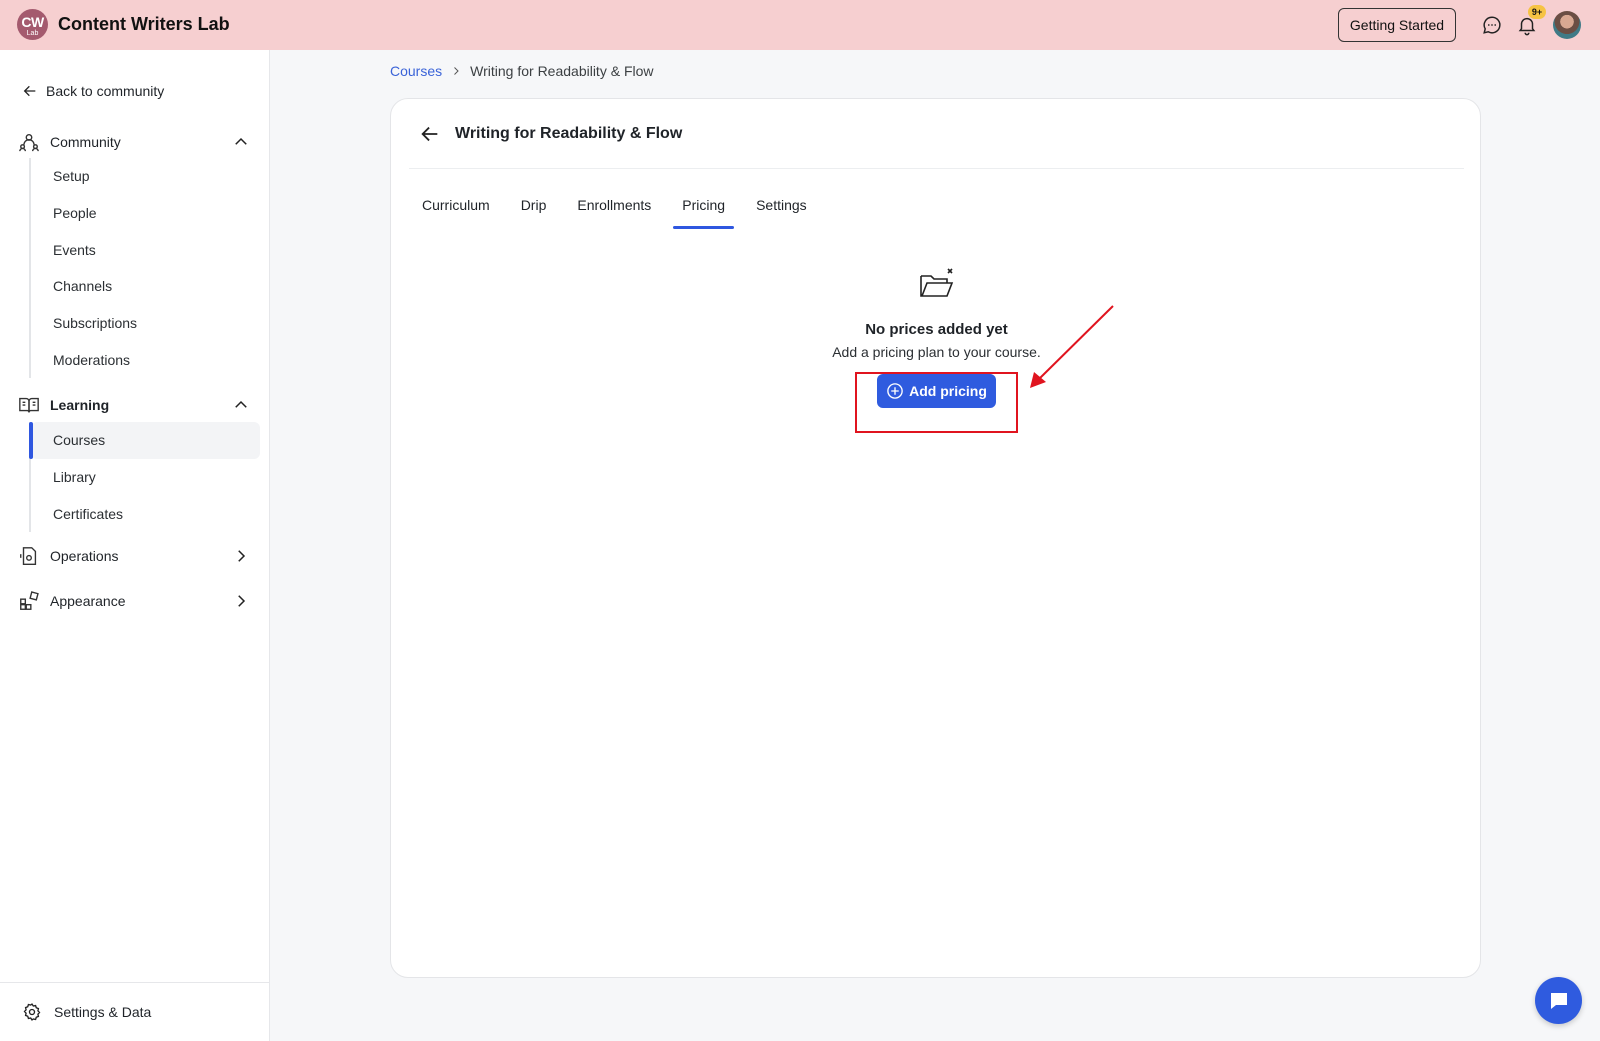 This screenshot has width=1600, height=1041. What do you see at coordinates (936, 282) in the screenshot?
I see `empty-folder-icon` at bounding box center [936, 282].